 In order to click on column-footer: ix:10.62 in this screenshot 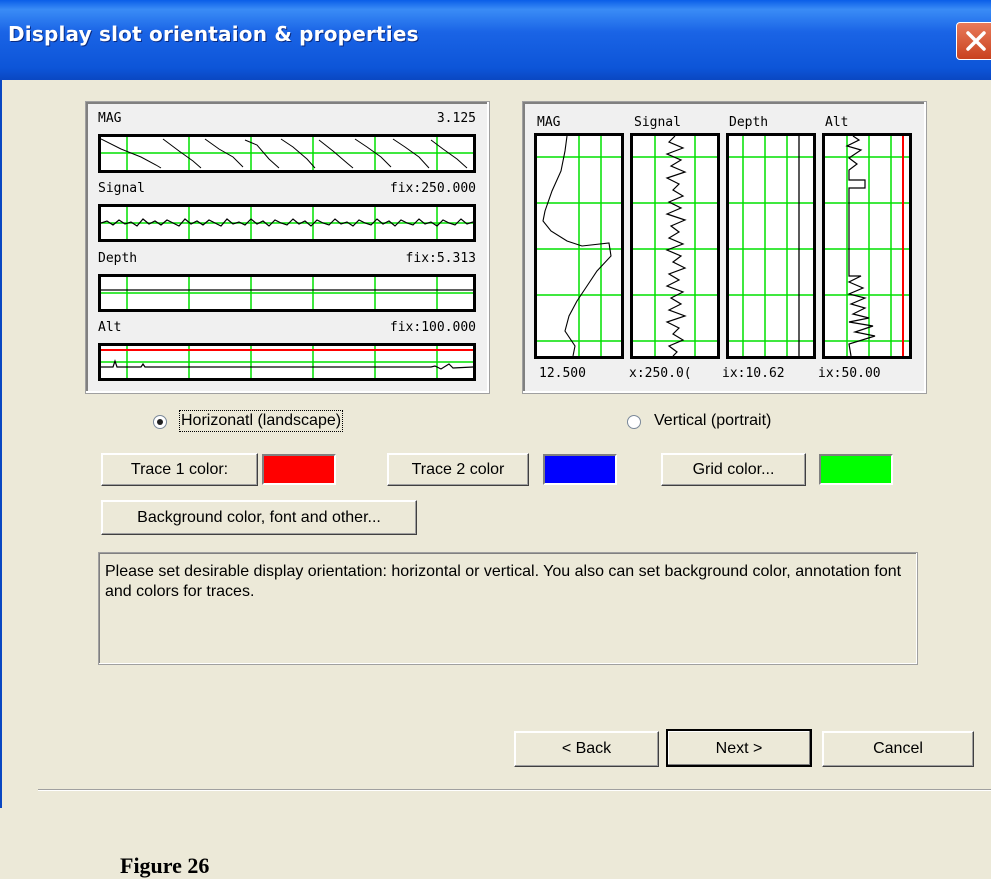, I will do `click(753, 373)`.